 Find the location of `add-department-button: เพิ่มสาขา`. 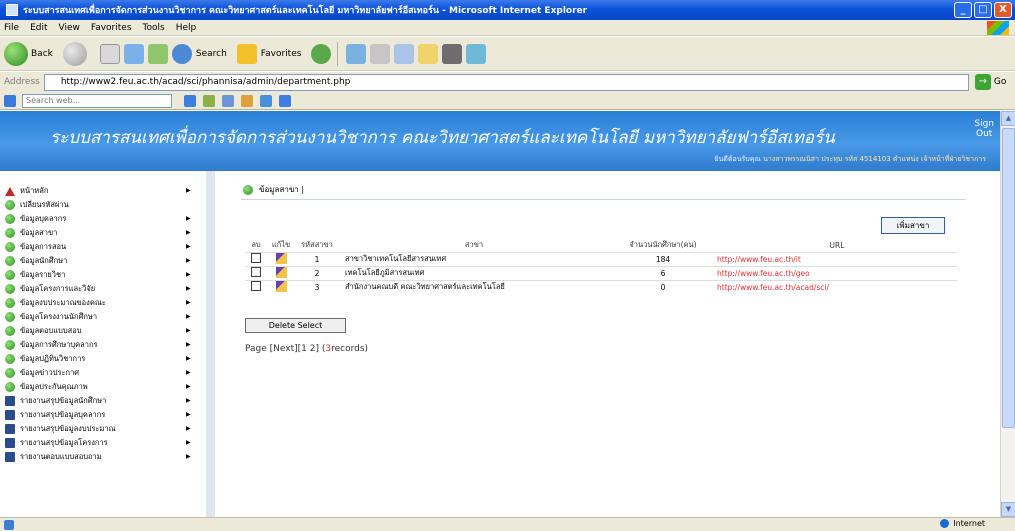

add-department-button: เพิ่มสาขา is located at coordinates (913, 225).